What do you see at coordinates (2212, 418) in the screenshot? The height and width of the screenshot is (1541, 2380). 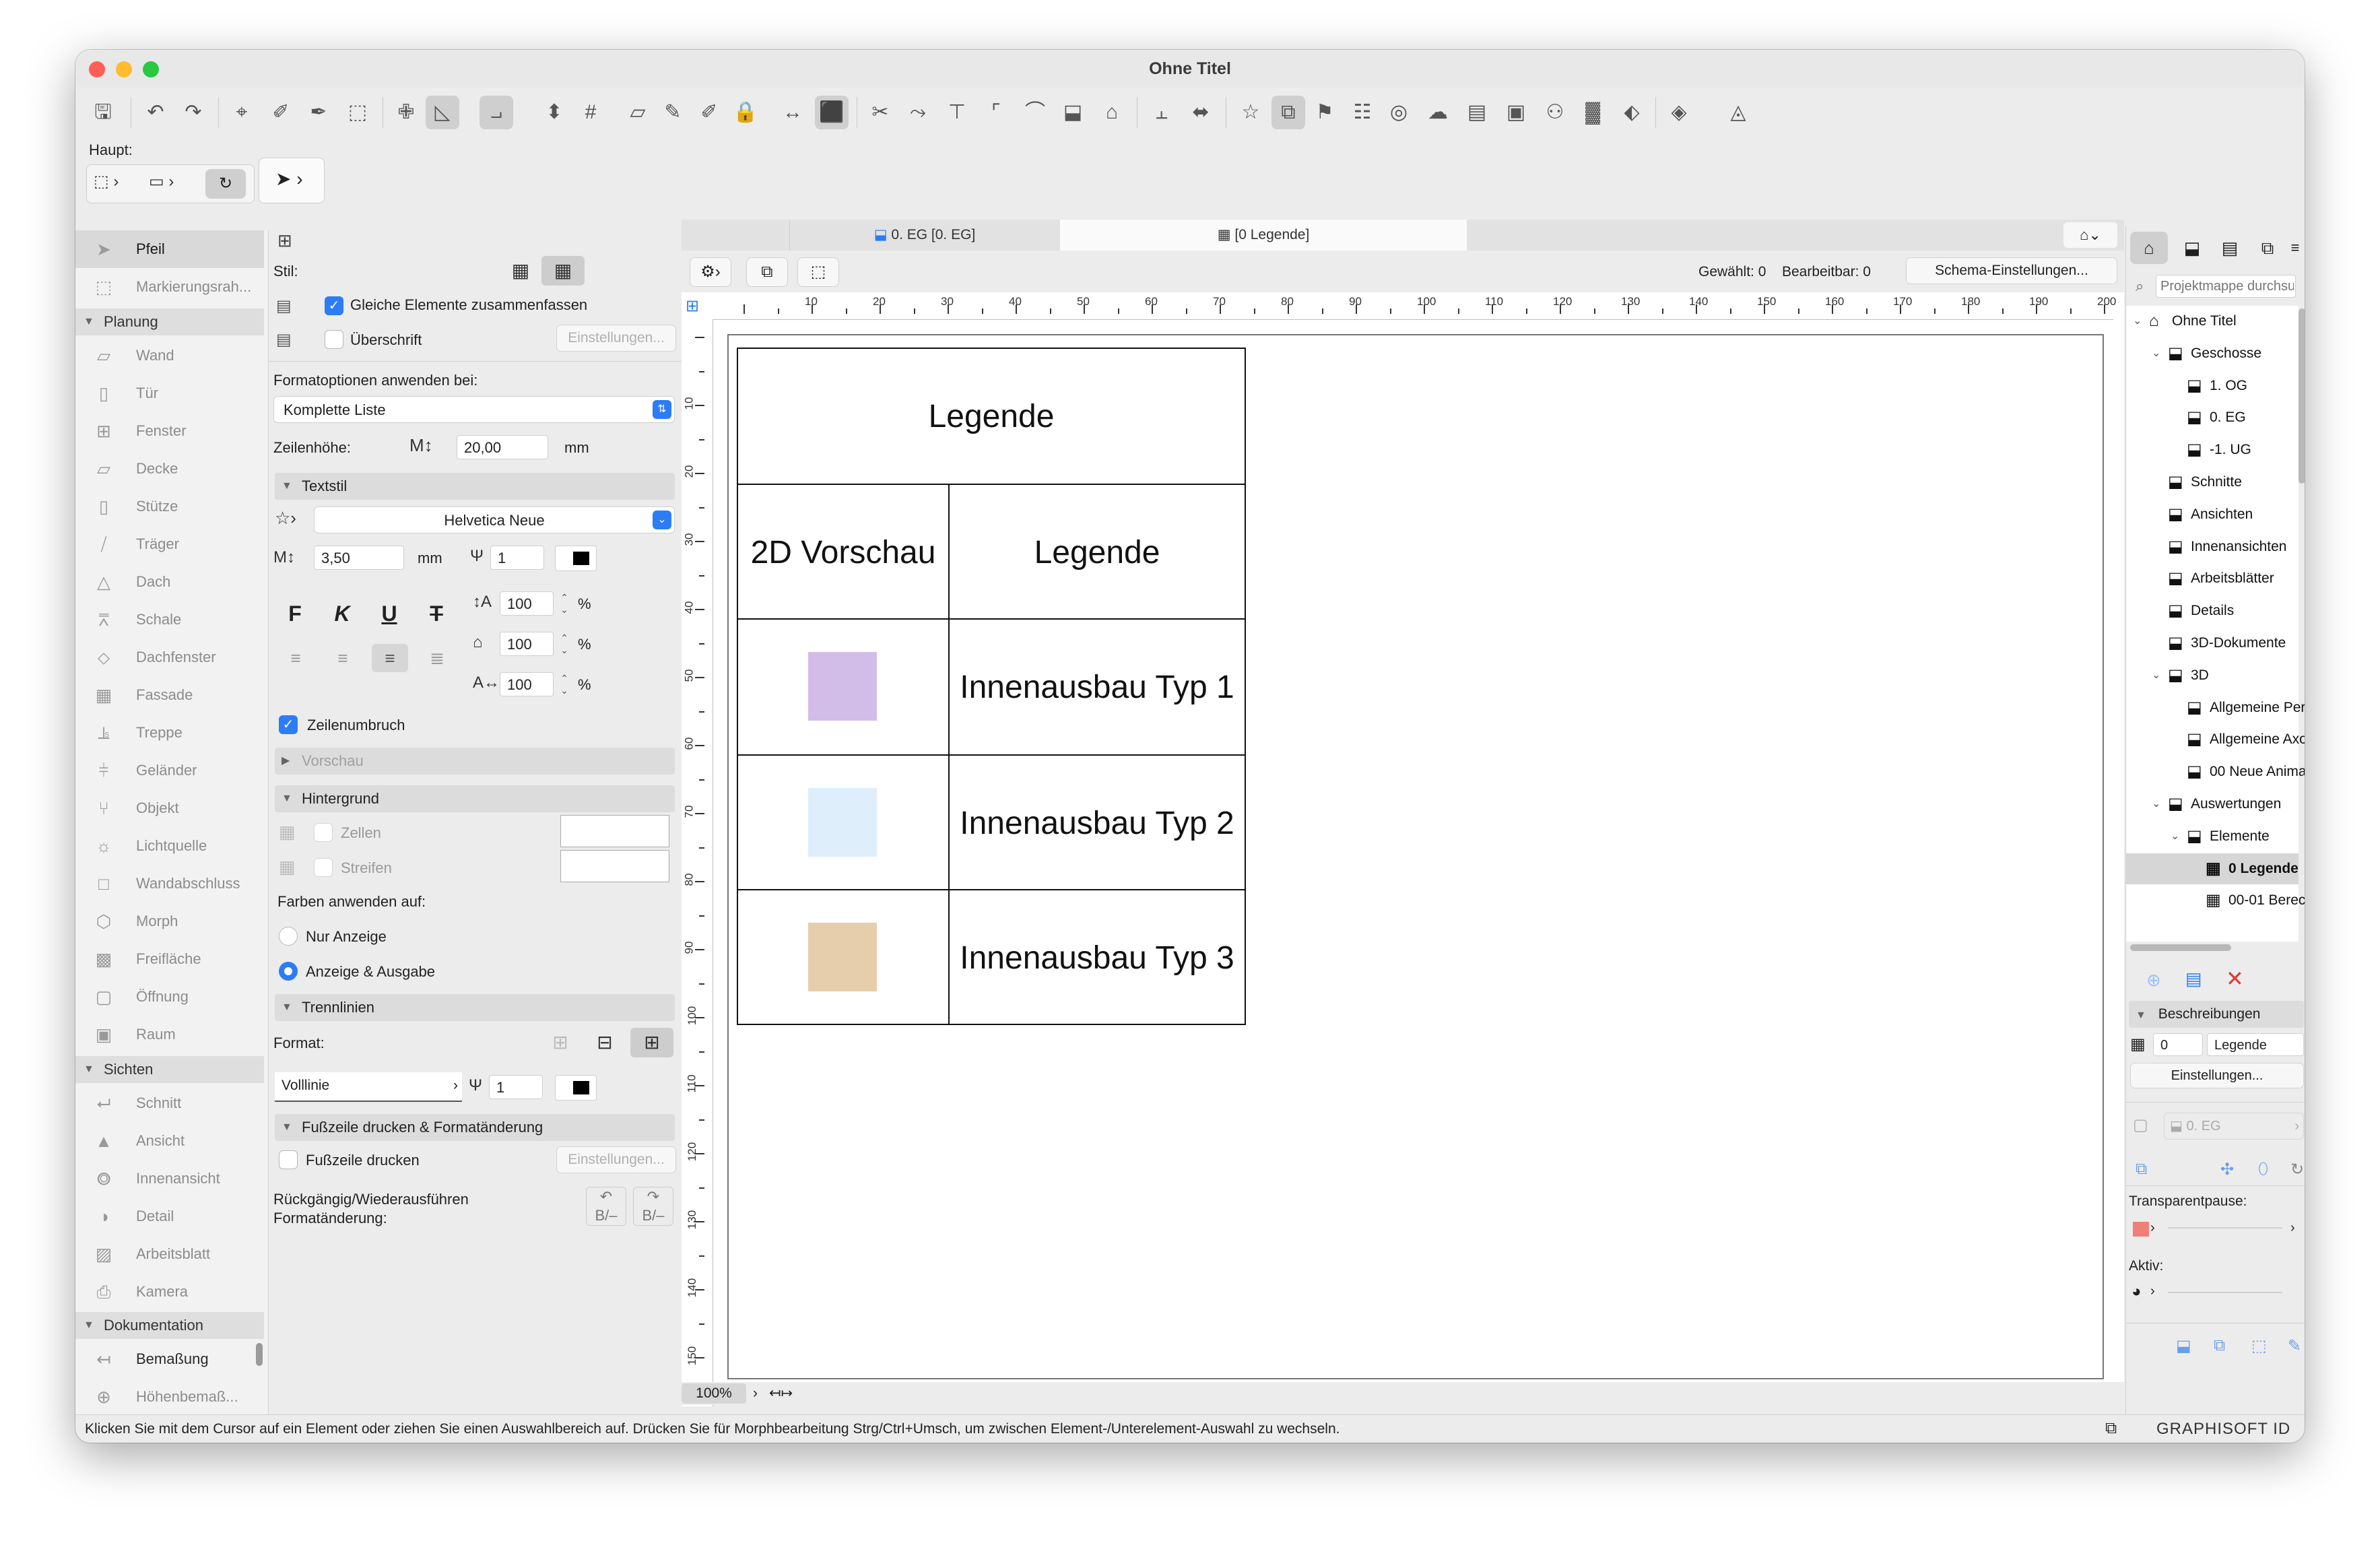 I see `tree-item: ⬓ 0. EG` at bounding box center [2212, 418].